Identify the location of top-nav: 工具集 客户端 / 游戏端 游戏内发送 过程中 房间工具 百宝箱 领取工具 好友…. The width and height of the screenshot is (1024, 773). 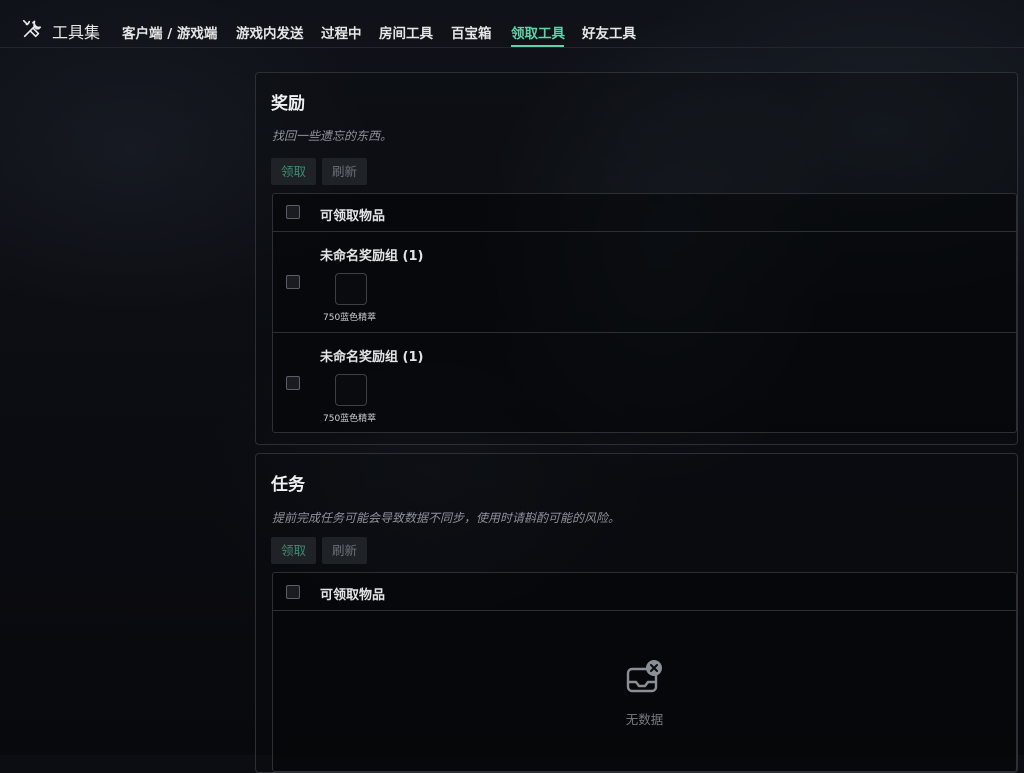
(512, 24).